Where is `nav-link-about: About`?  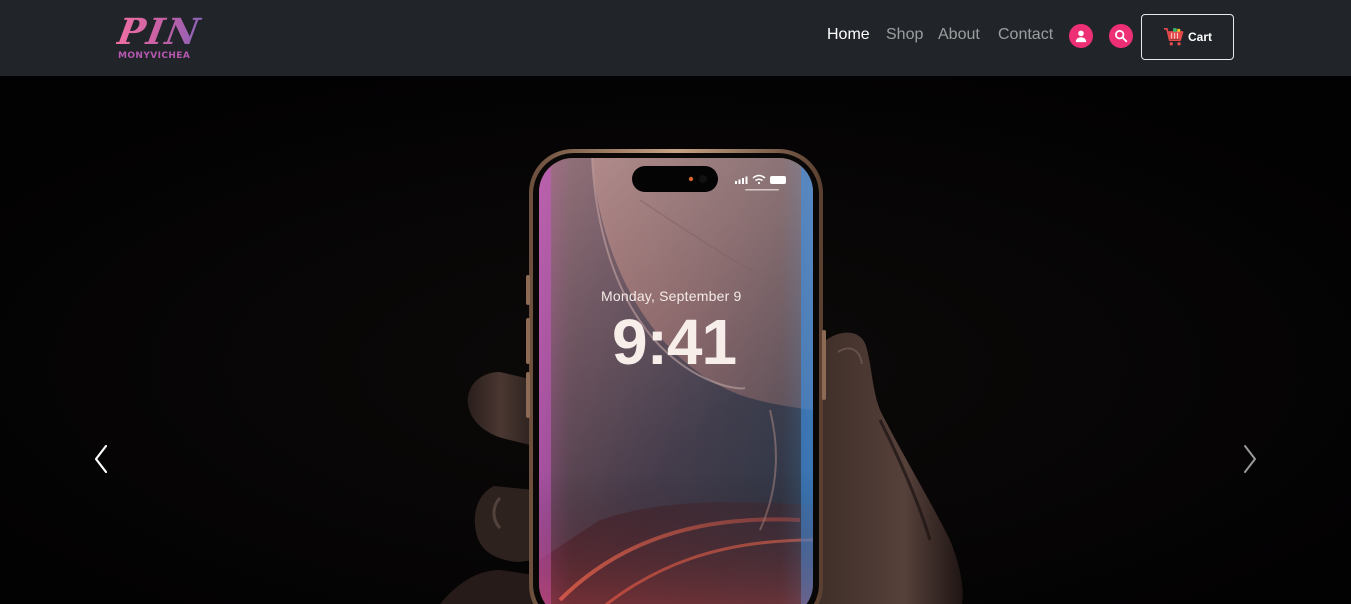
nav-link-about: About is located at coordinates (959, 35).